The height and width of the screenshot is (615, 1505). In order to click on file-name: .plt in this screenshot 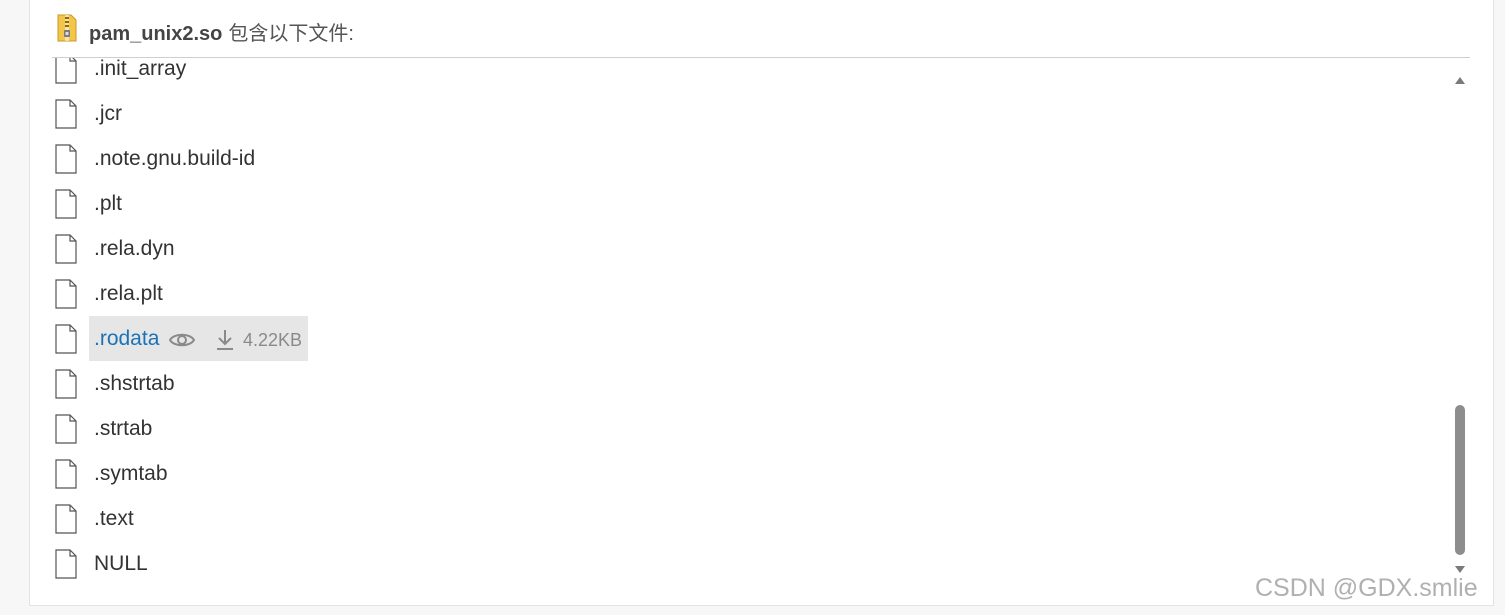, I will do `click(108, 204)`.